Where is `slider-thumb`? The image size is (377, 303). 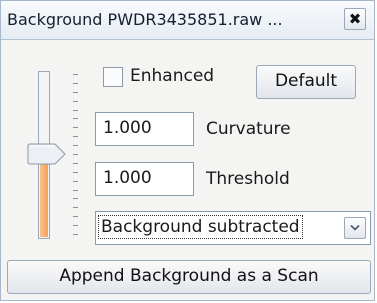 slider-thumb is located at coordinates (47, 154).